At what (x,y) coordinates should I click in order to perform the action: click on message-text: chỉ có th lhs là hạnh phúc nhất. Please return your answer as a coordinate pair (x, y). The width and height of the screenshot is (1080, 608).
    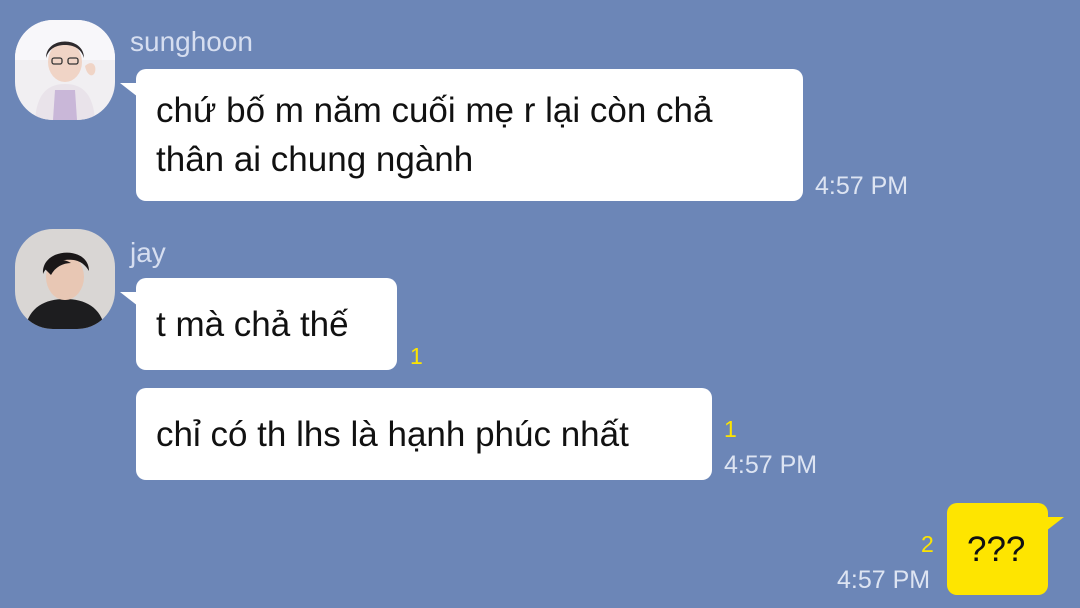
    Looking at the image, I should click on (392, 434).